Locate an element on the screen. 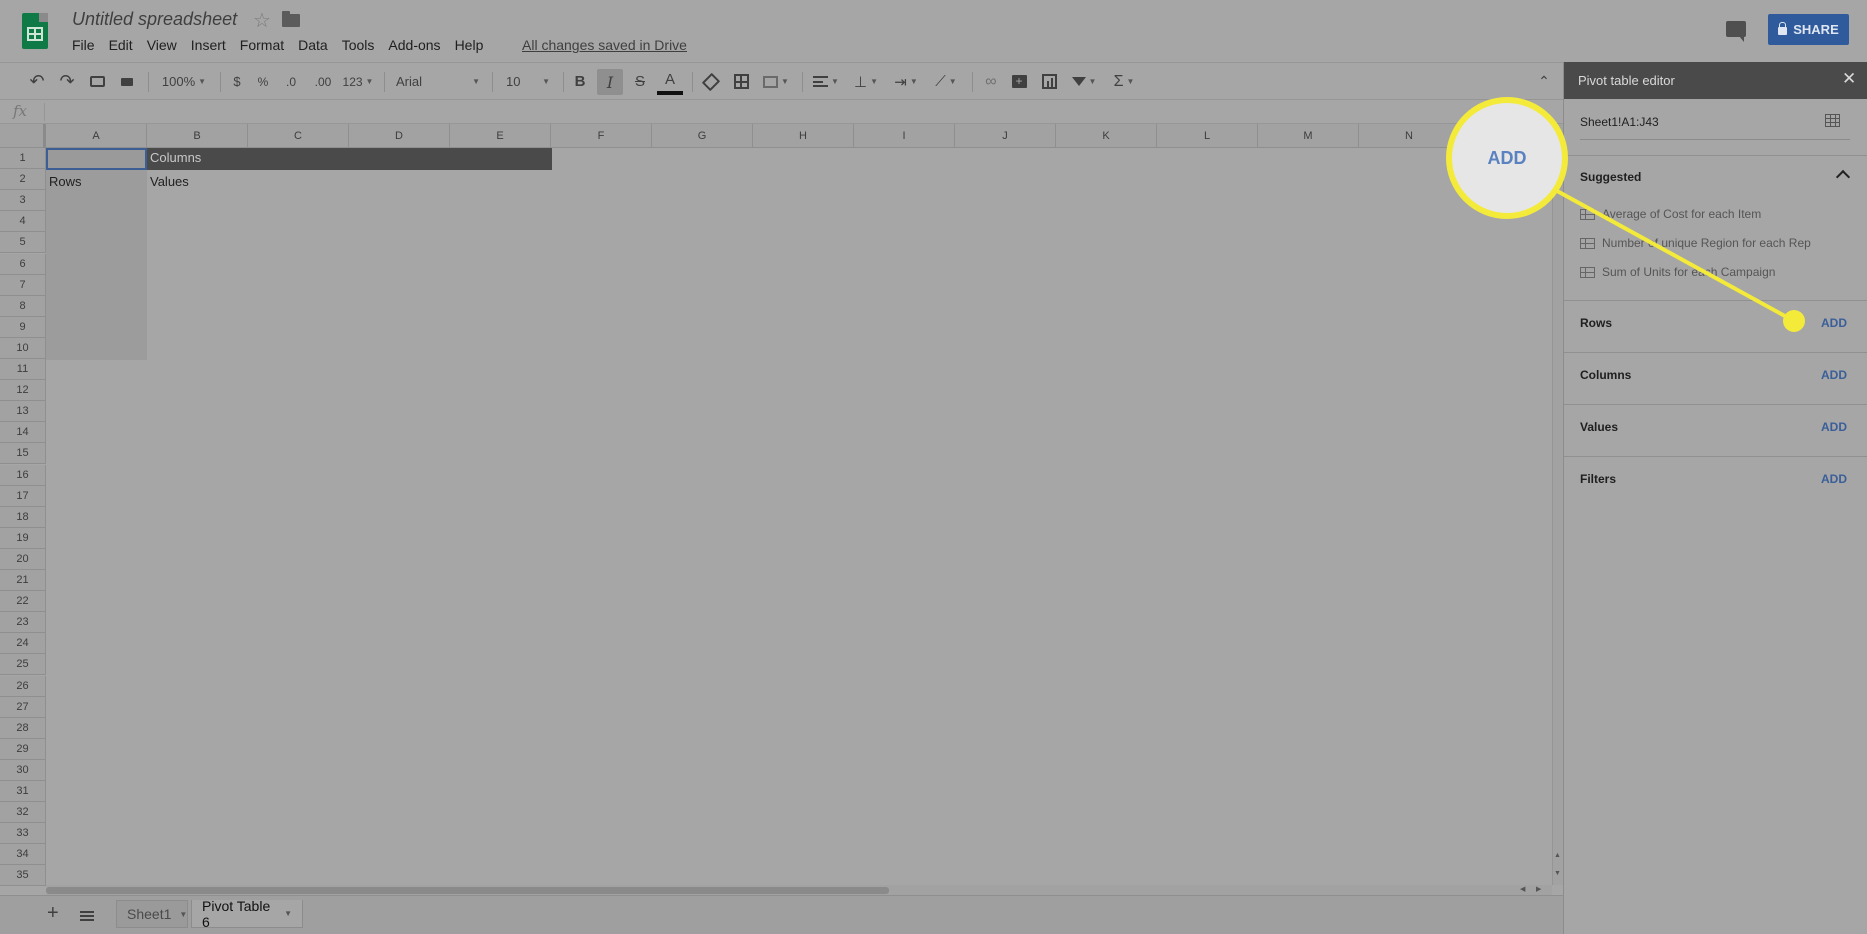 This screenshot has height=934, width=1867. row-header-23: 23 is located at coordinates (23, 623).